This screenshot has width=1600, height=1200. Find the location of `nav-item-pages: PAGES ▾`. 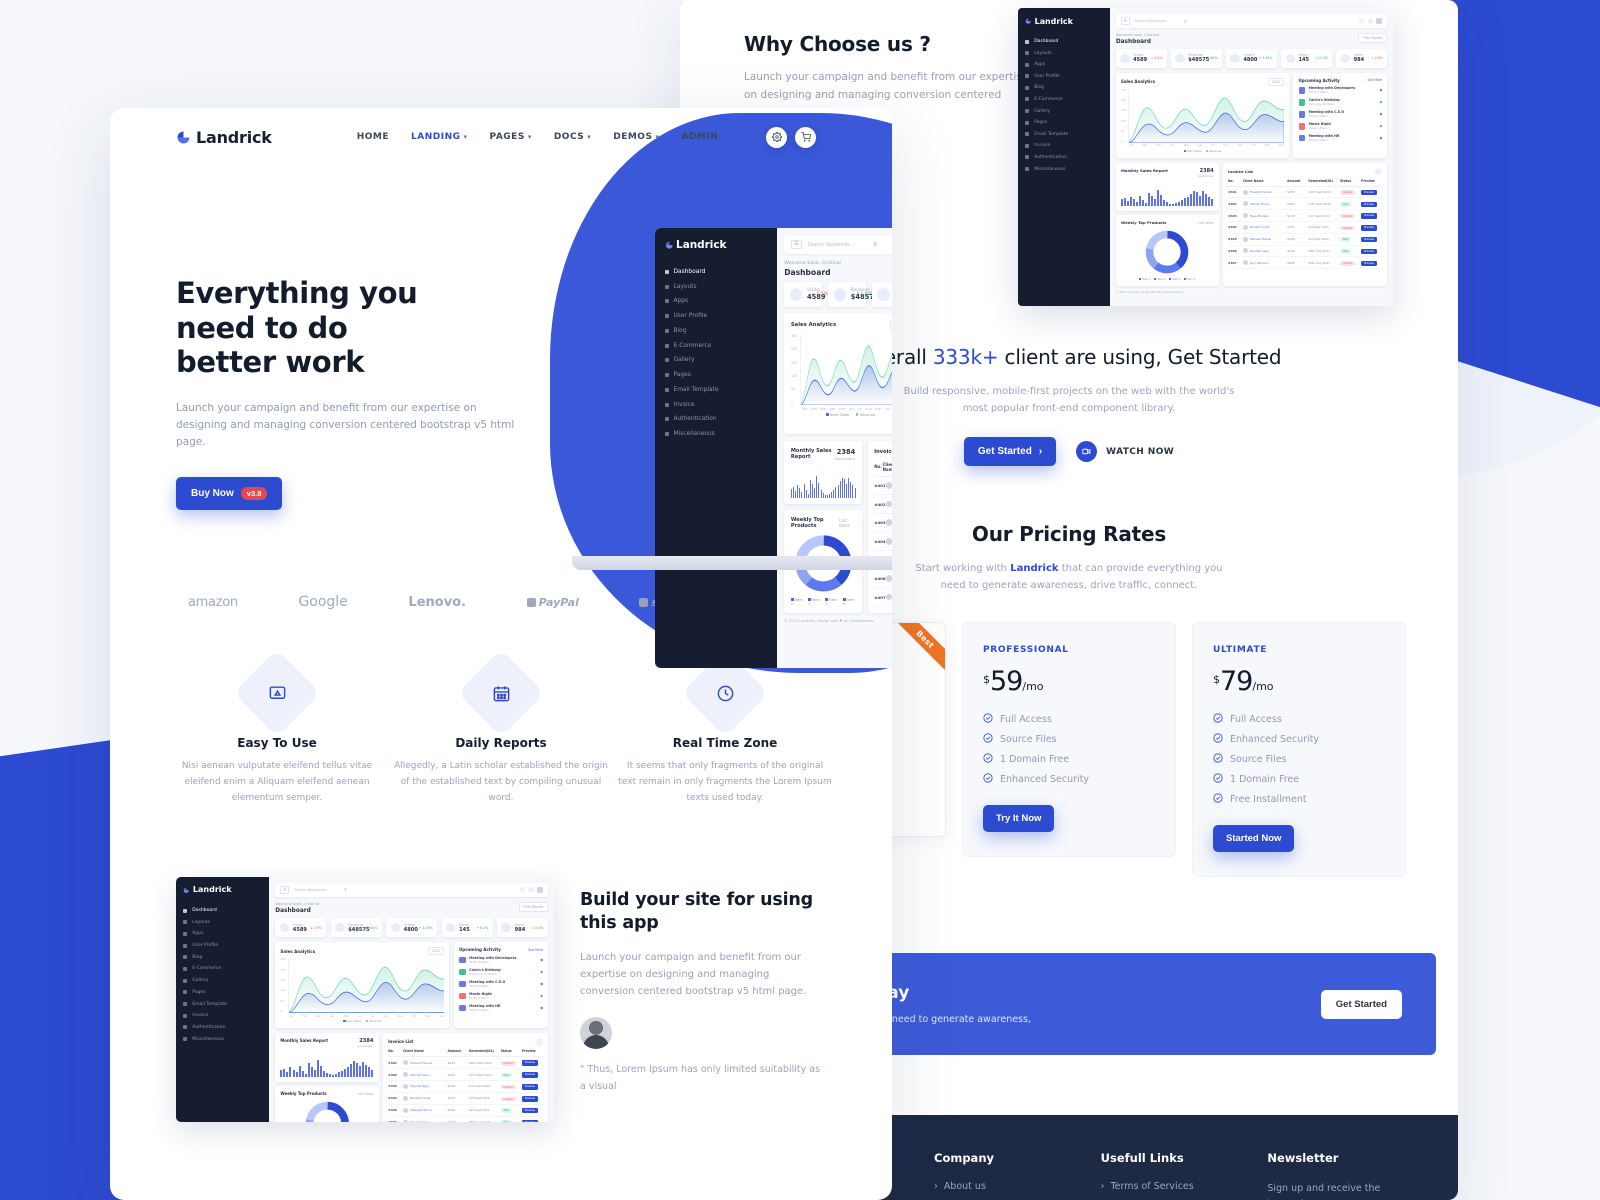

nav-item-pages: PAGES ▾ is located at coordinates (511, 137).